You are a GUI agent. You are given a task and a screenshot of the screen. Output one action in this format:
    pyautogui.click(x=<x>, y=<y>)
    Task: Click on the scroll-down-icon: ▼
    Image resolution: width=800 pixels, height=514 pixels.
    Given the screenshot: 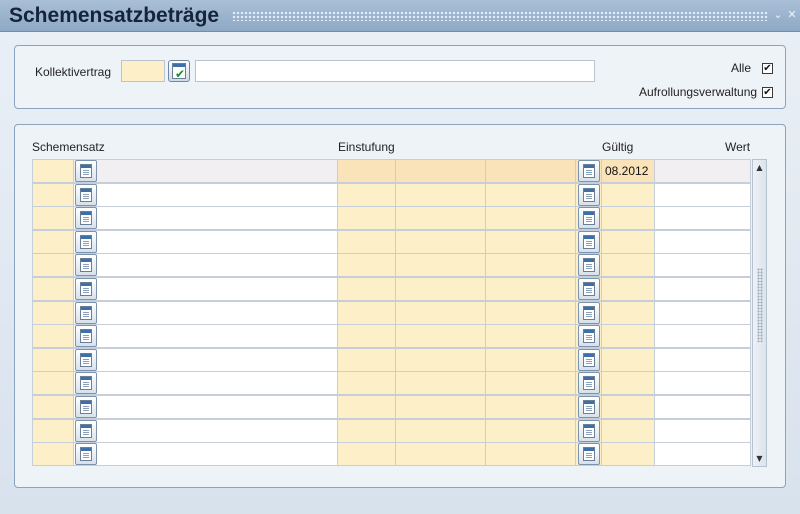 What is the action you would take?
    pyautogui.click(x=759, y=458)
    